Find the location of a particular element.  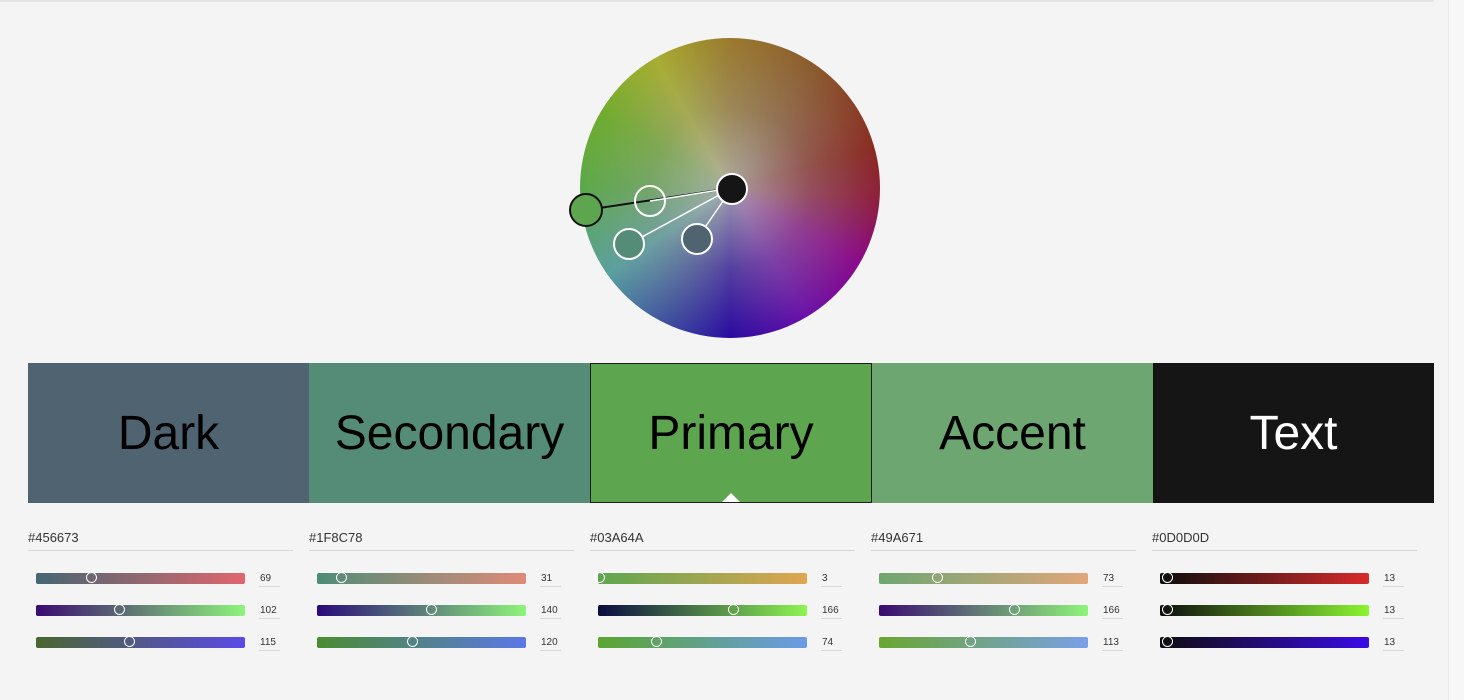

hex-value: #03A64A is located at coordinates (617, 537).